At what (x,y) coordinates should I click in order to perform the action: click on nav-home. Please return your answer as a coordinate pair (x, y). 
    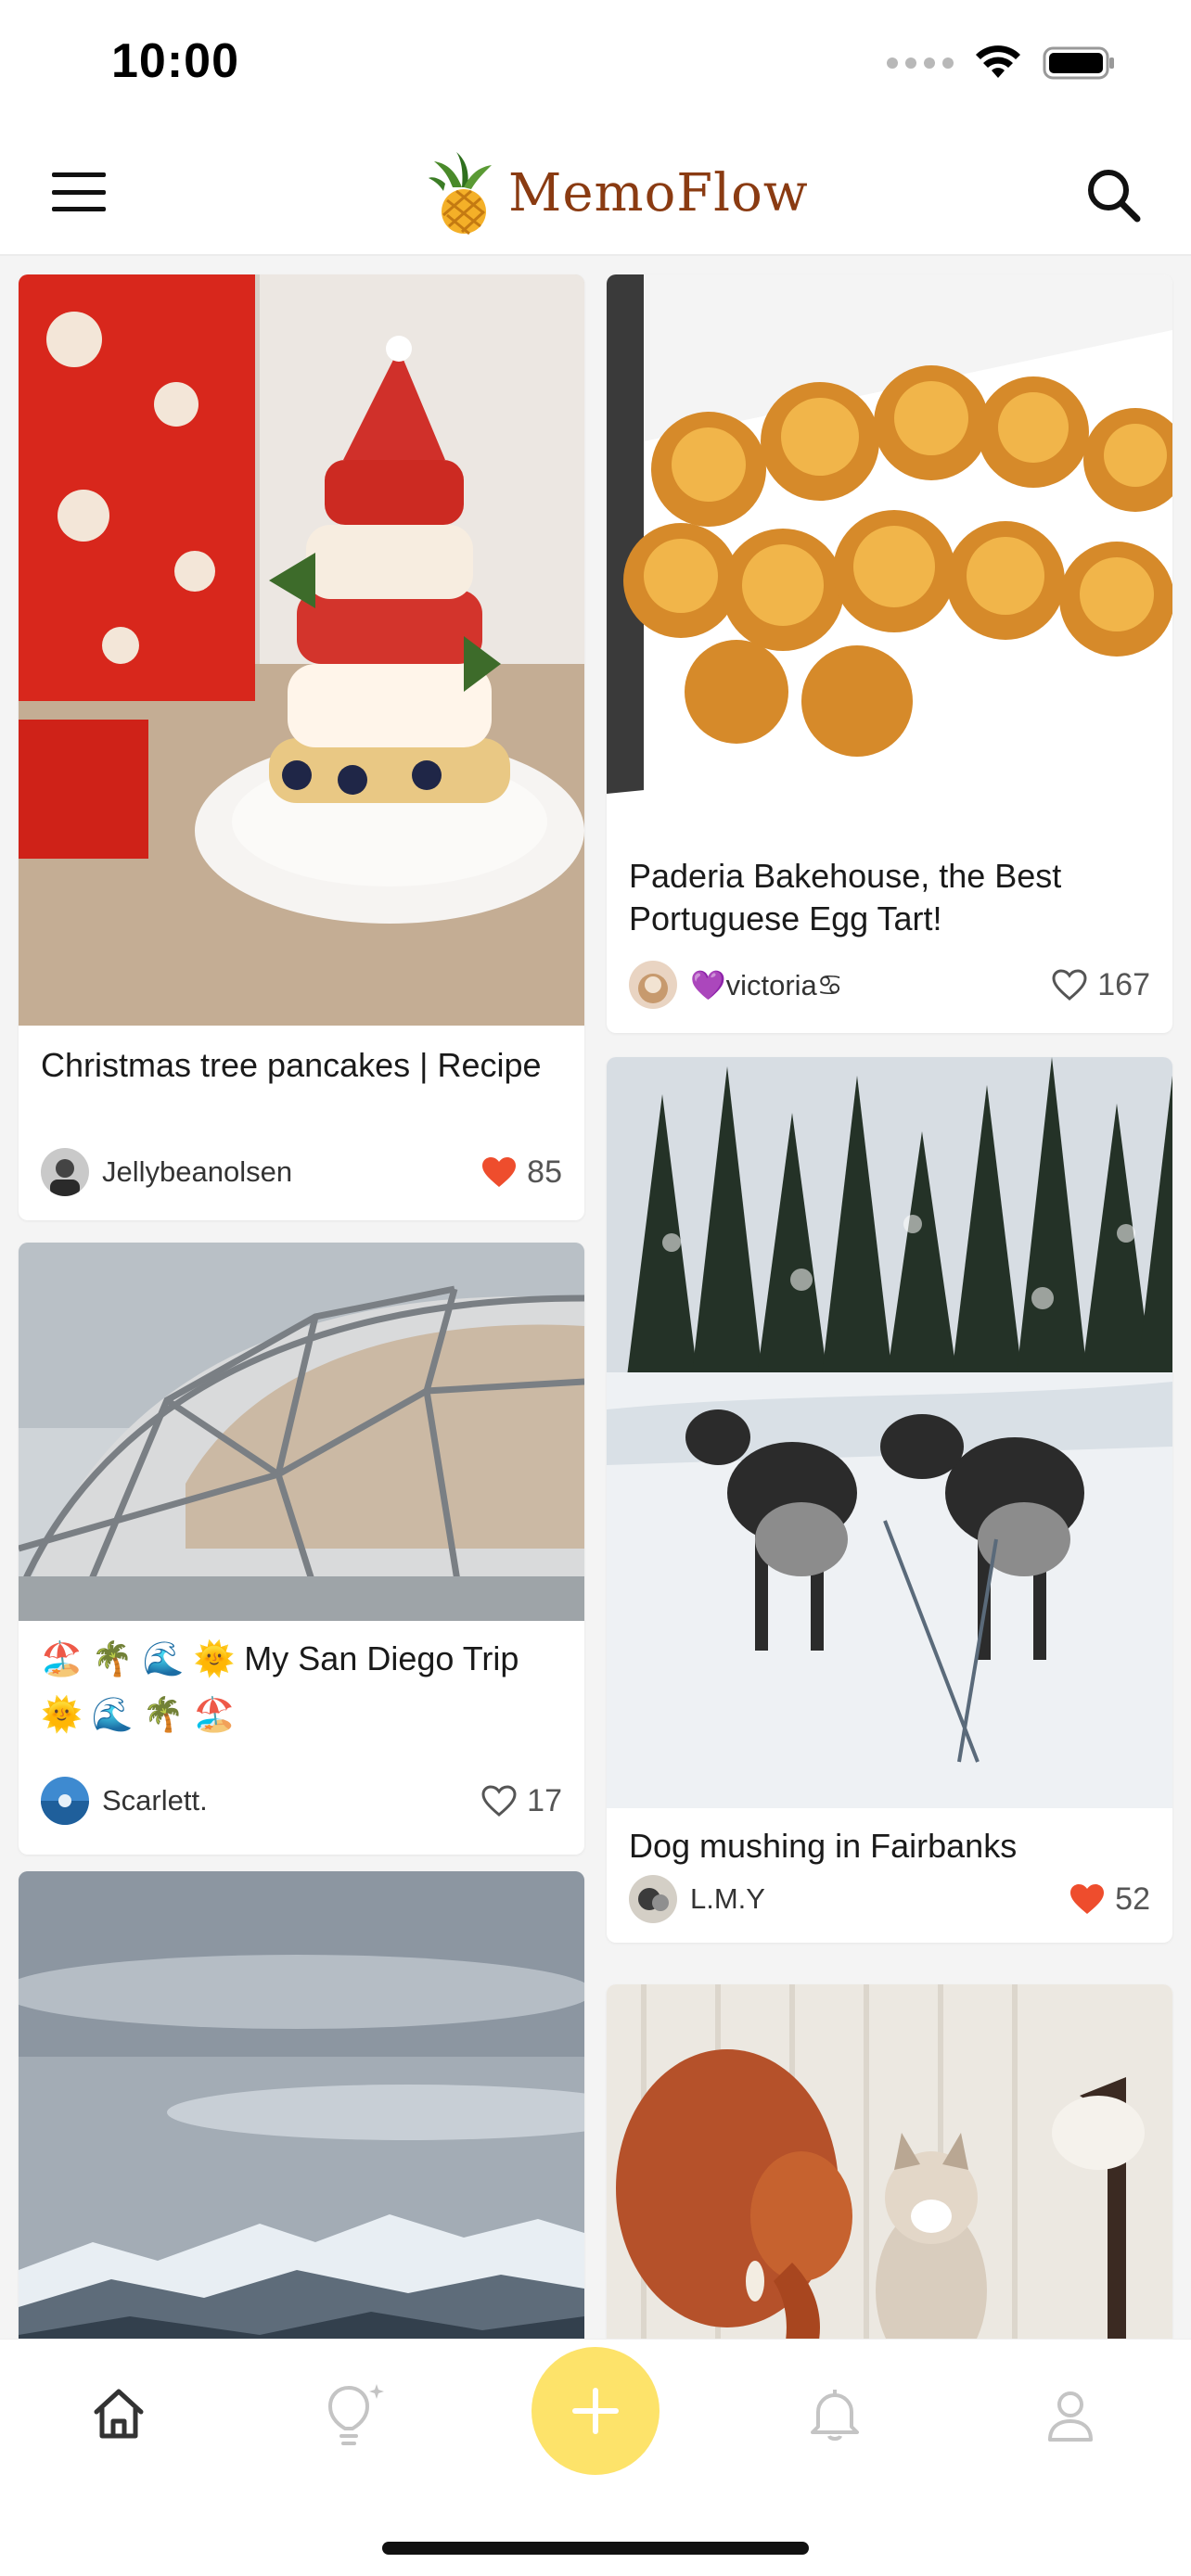
    Looking at the image, I should click on (119, 2414).